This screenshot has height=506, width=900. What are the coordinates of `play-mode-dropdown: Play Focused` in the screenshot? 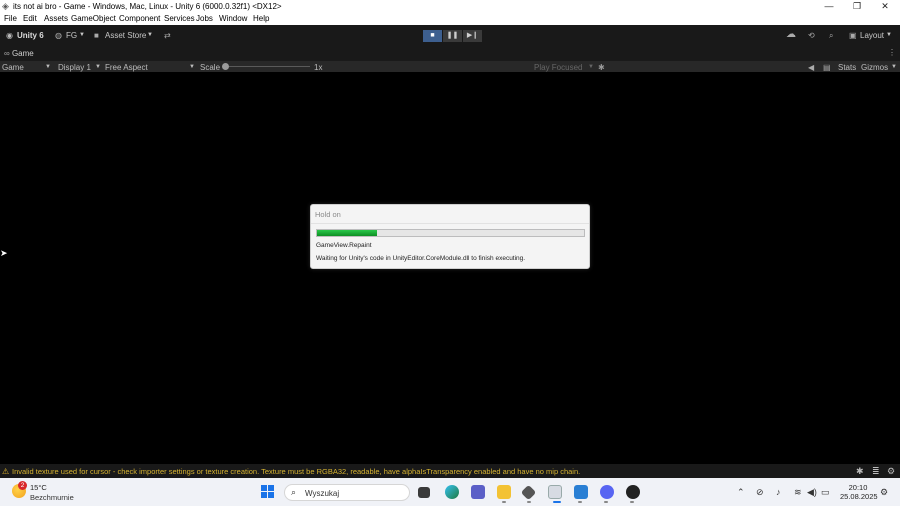 It's located at (558, 67).